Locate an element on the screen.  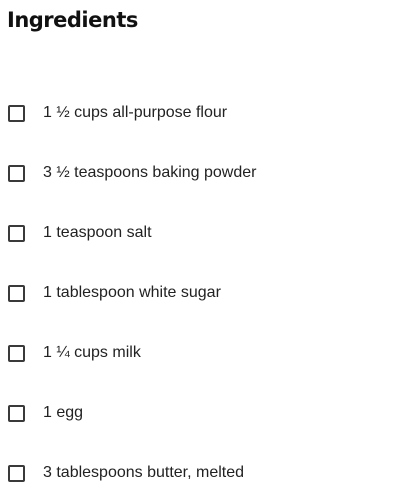
ingredient-item-salt: 1 teaspoon salt is located at coordinates (80, 233).